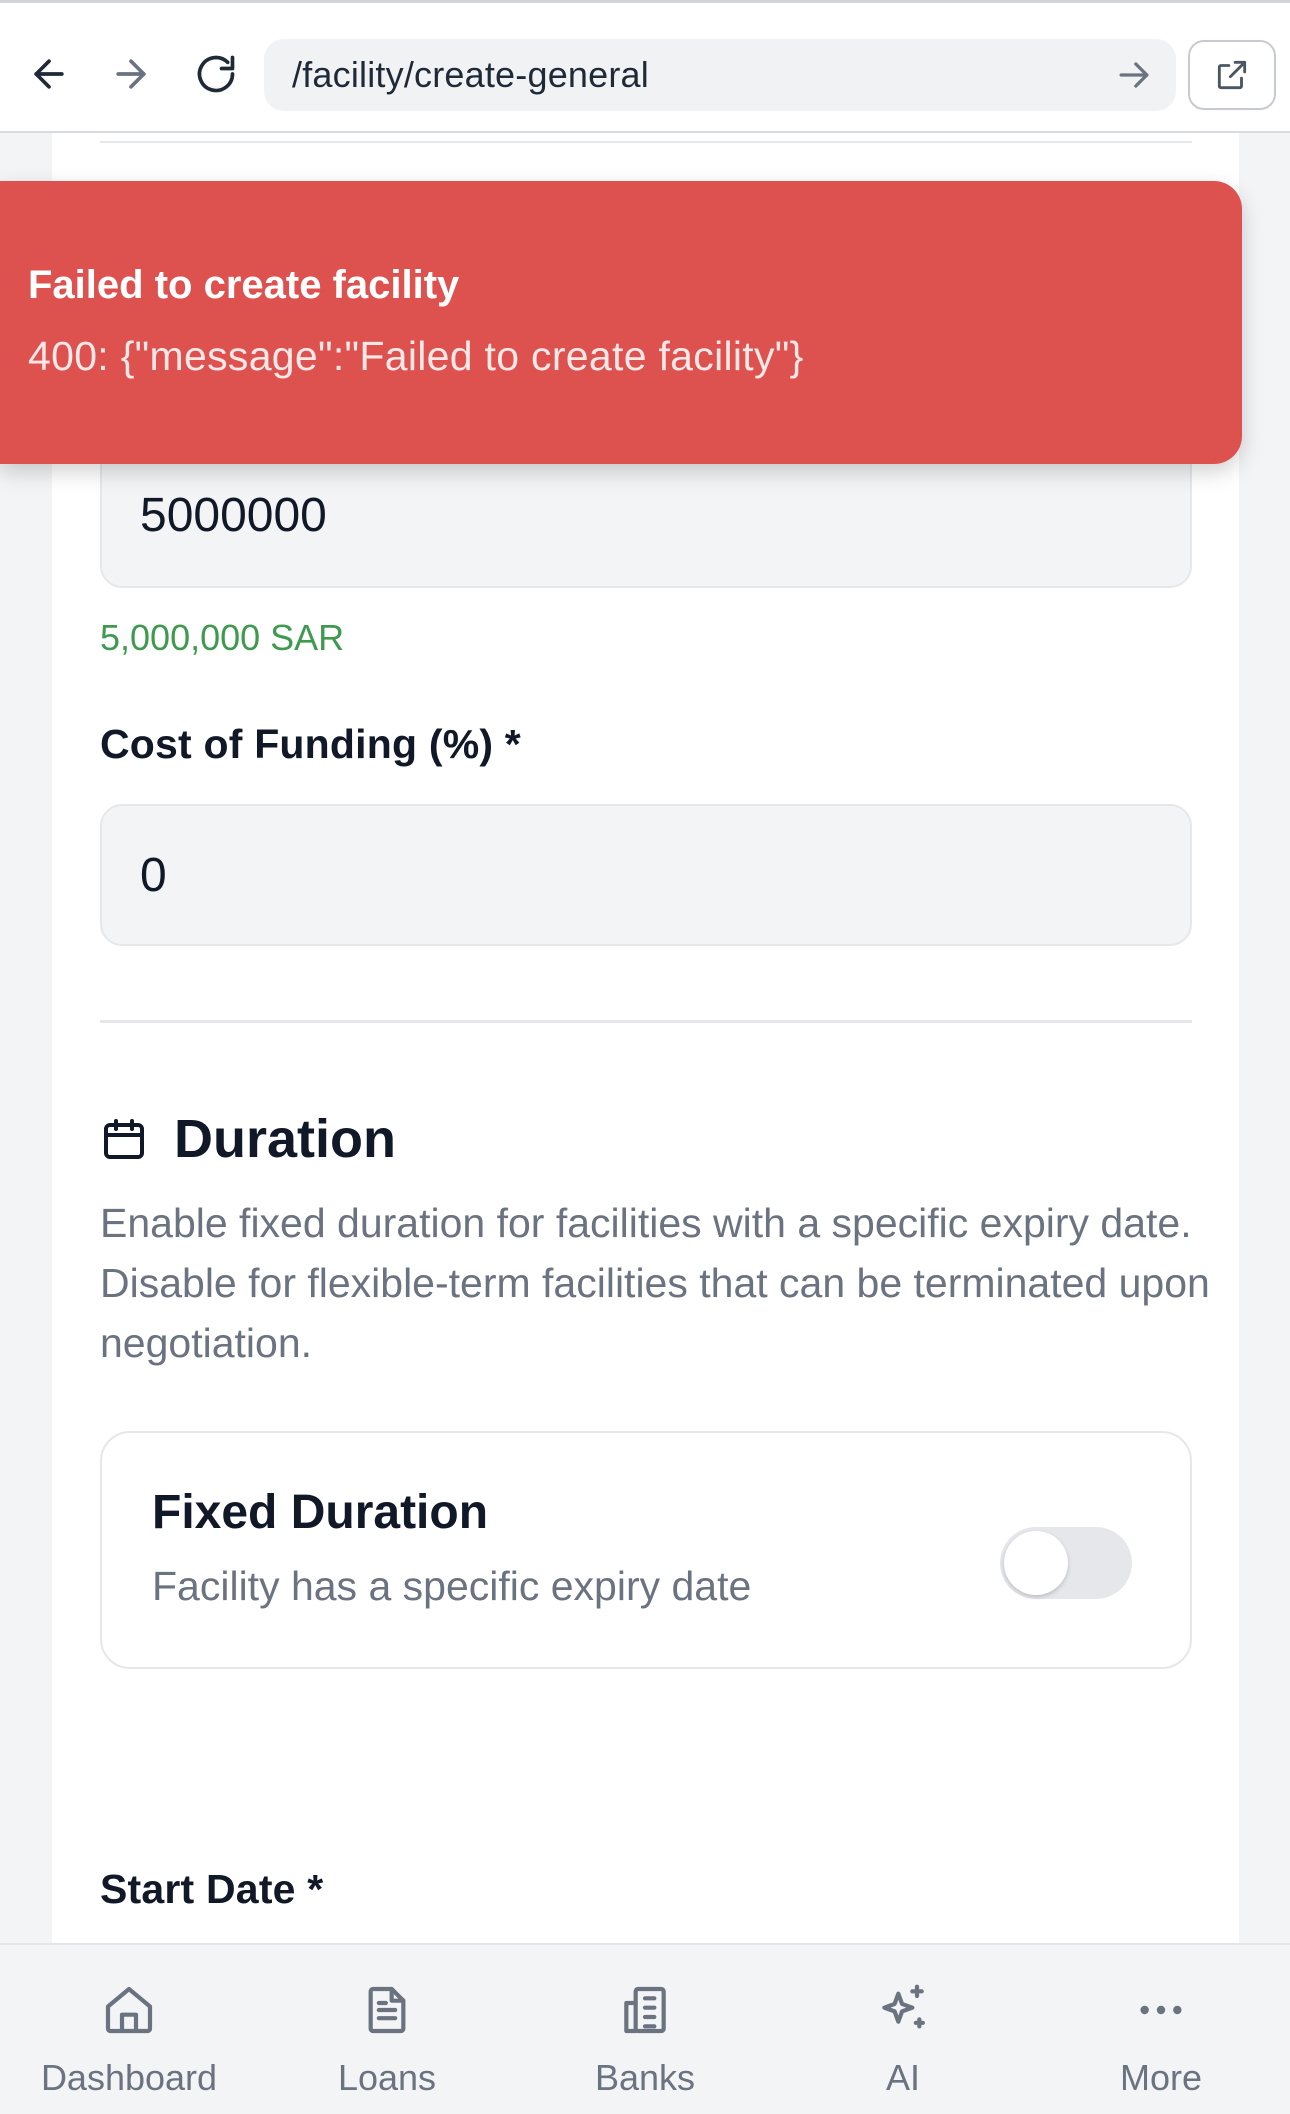 The image size is (1290, 2114). I want to click on fixed-duration-subtitle: Facility has a specific expiry date, so click(452, 1586).